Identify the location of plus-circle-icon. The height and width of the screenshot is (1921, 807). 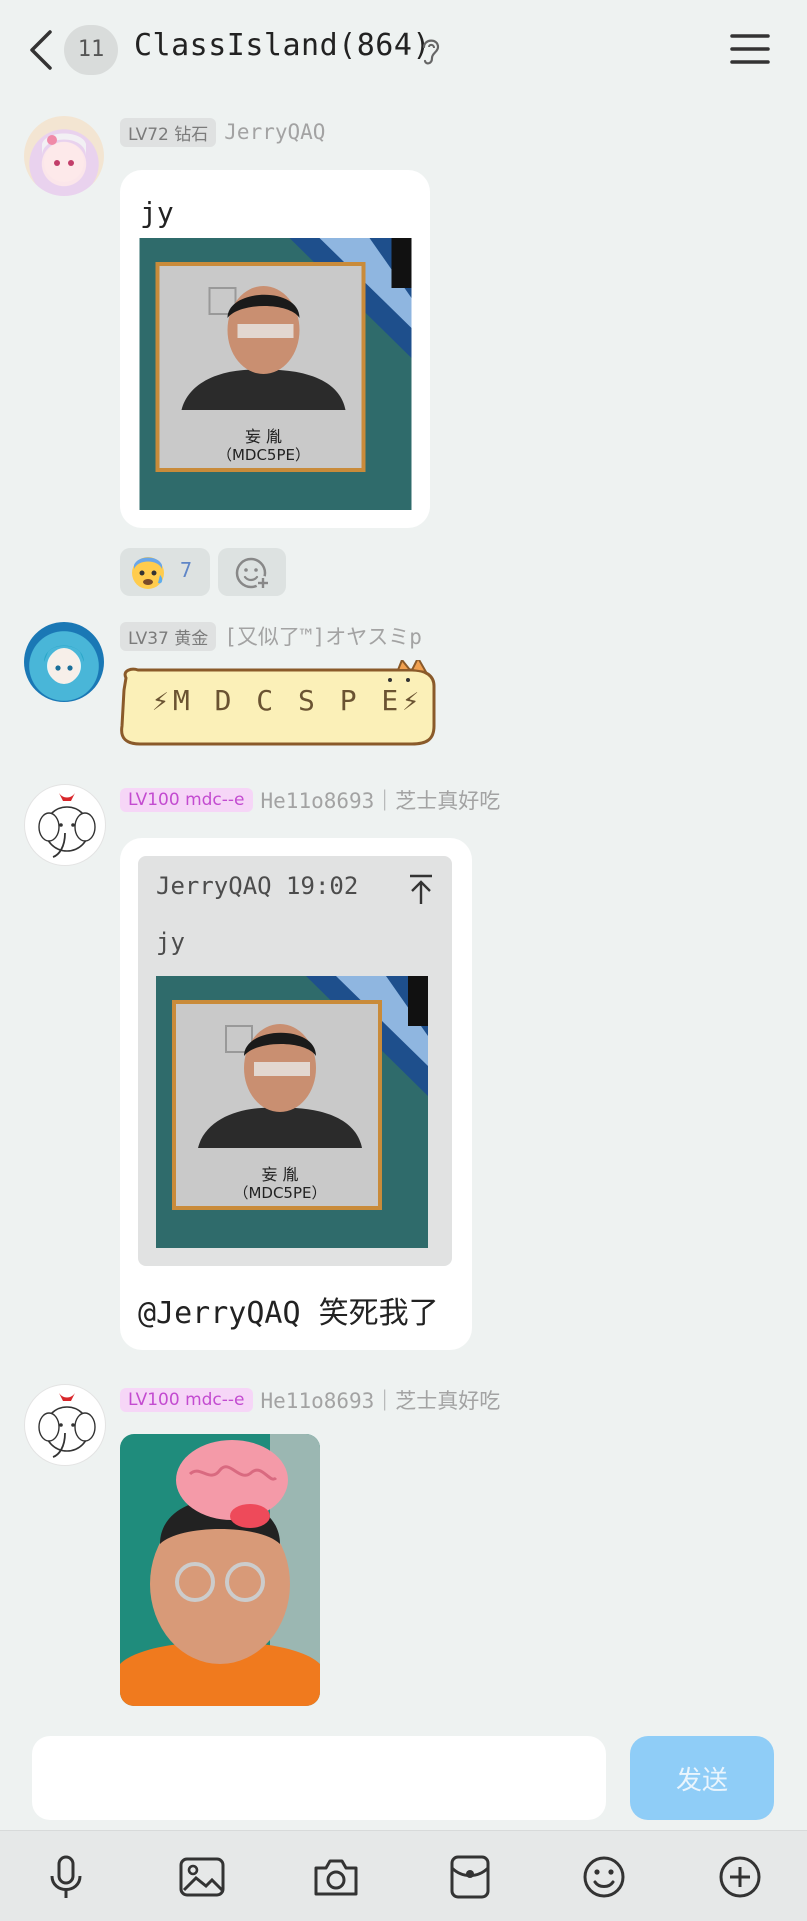
(740, 1877).